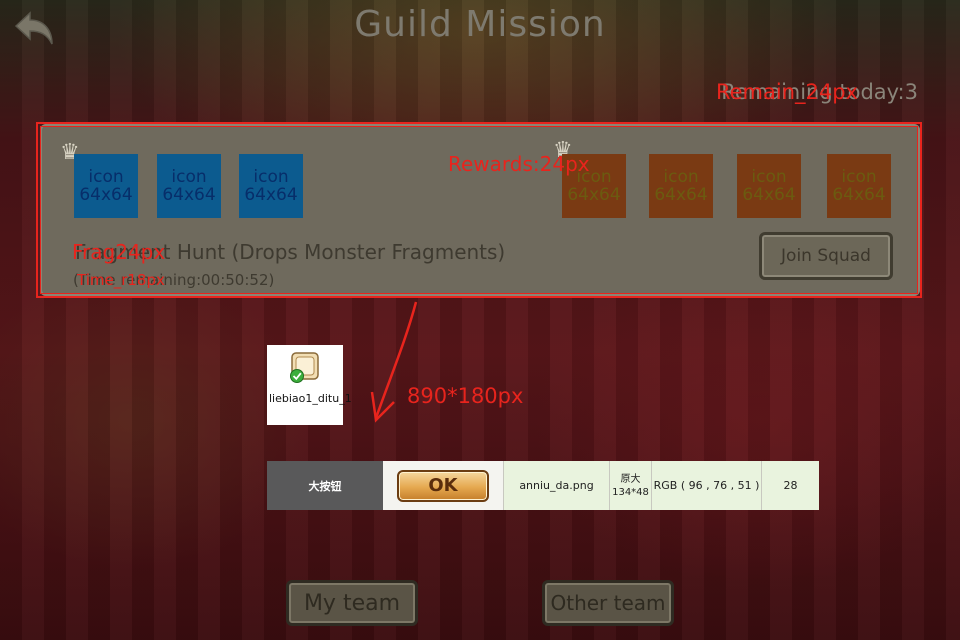  I want to click on other-team-button: Other team, so click(608, 603).